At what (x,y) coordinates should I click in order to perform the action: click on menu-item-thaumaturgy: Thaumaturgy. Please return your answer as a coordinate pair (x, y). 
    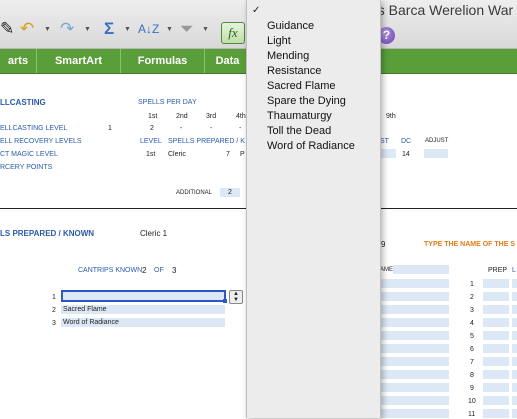
    Looking at the image, I should click on (299, 116).